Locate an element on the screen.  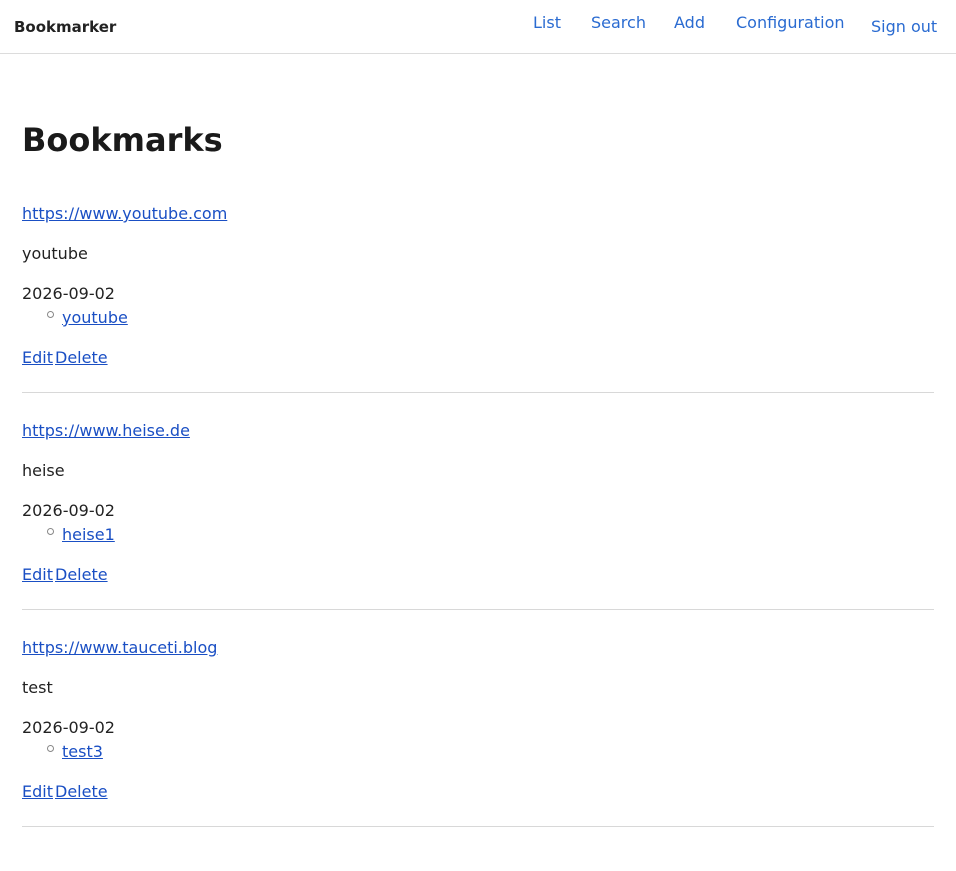
nav-search: Search is located at coordinates (618, 23).